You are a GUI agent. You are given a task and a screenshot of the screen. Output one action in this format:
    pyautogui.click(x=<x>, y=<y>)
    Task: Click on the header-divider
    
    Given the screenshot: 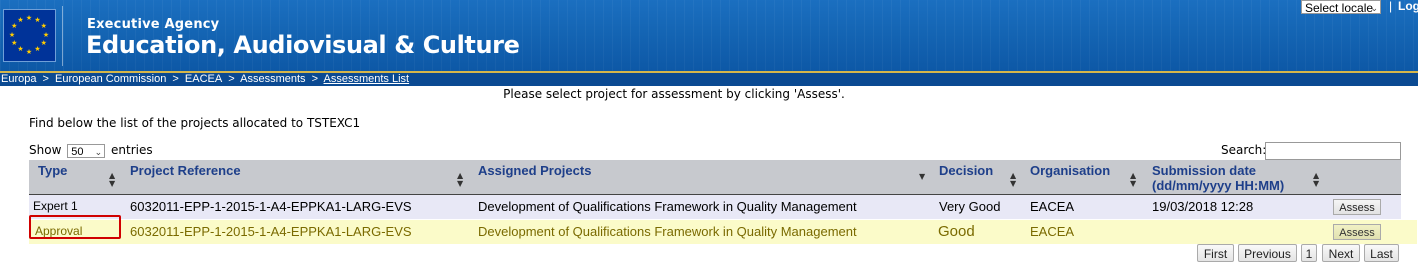 What is the action you would take?
    pyautogui.click(x=62, y=36)
    